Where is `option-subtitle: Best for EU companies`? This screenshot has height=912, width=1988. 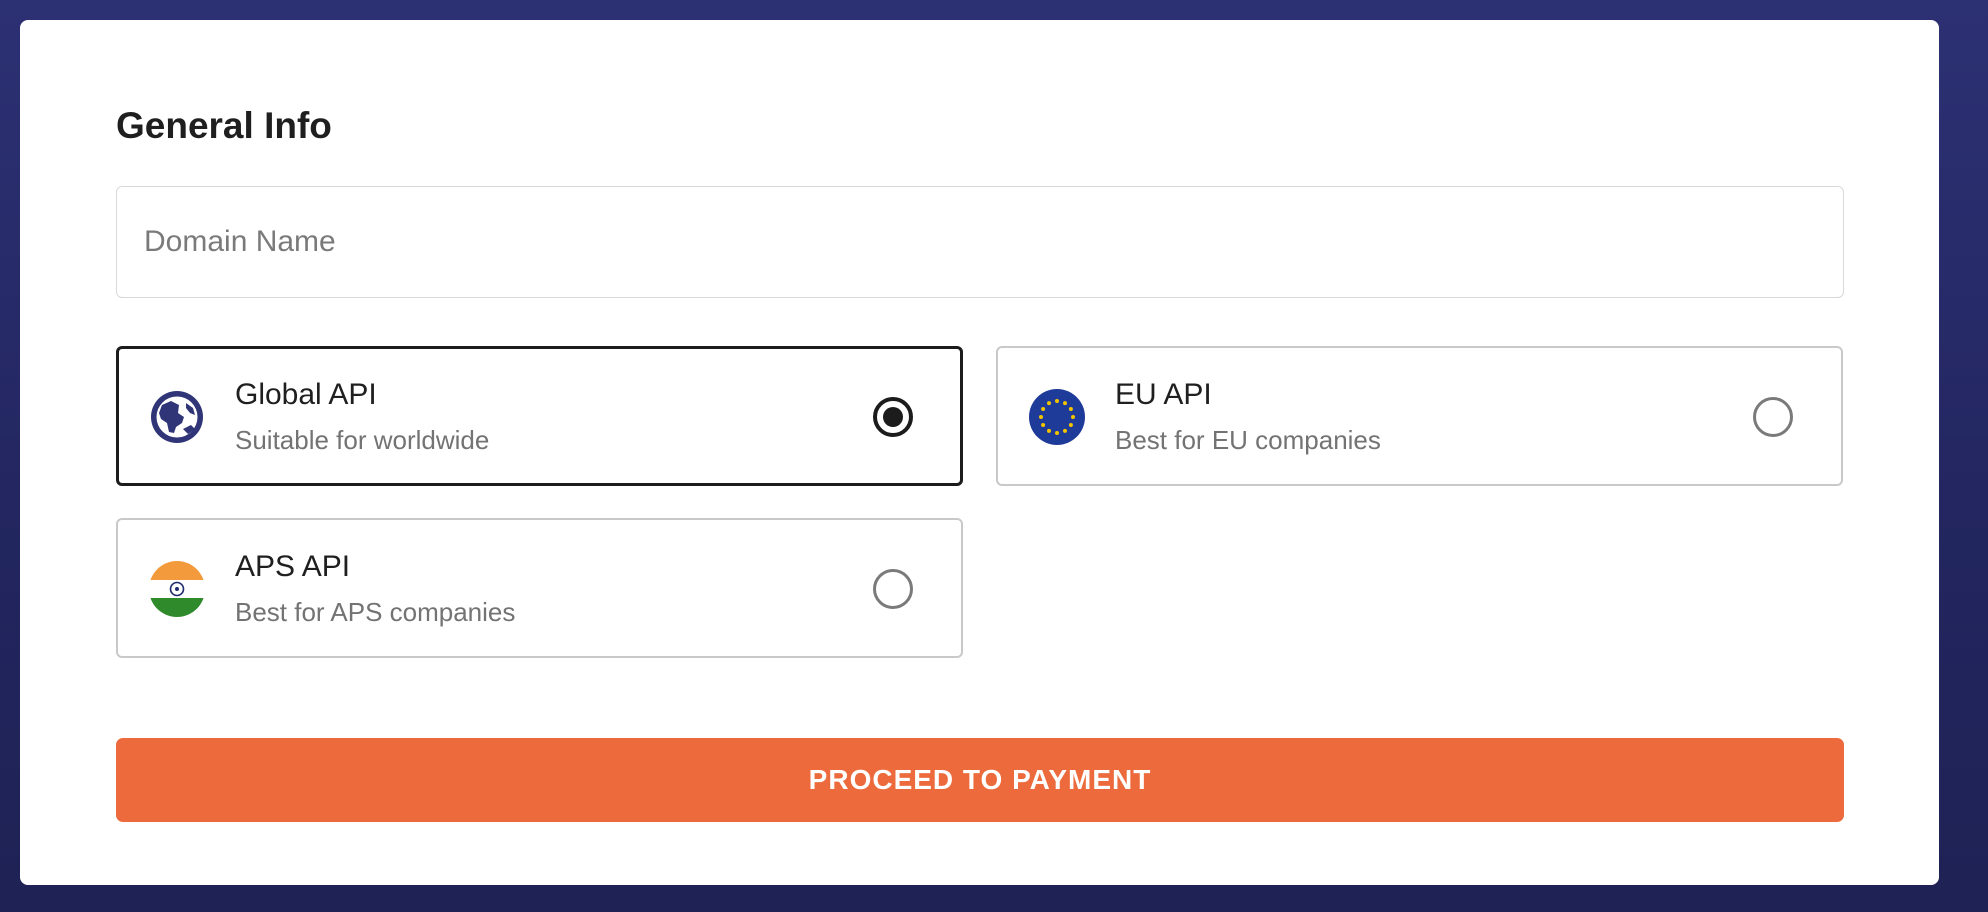
option-subtitle: Best for EU companies is located at coordinates (1248, 440).